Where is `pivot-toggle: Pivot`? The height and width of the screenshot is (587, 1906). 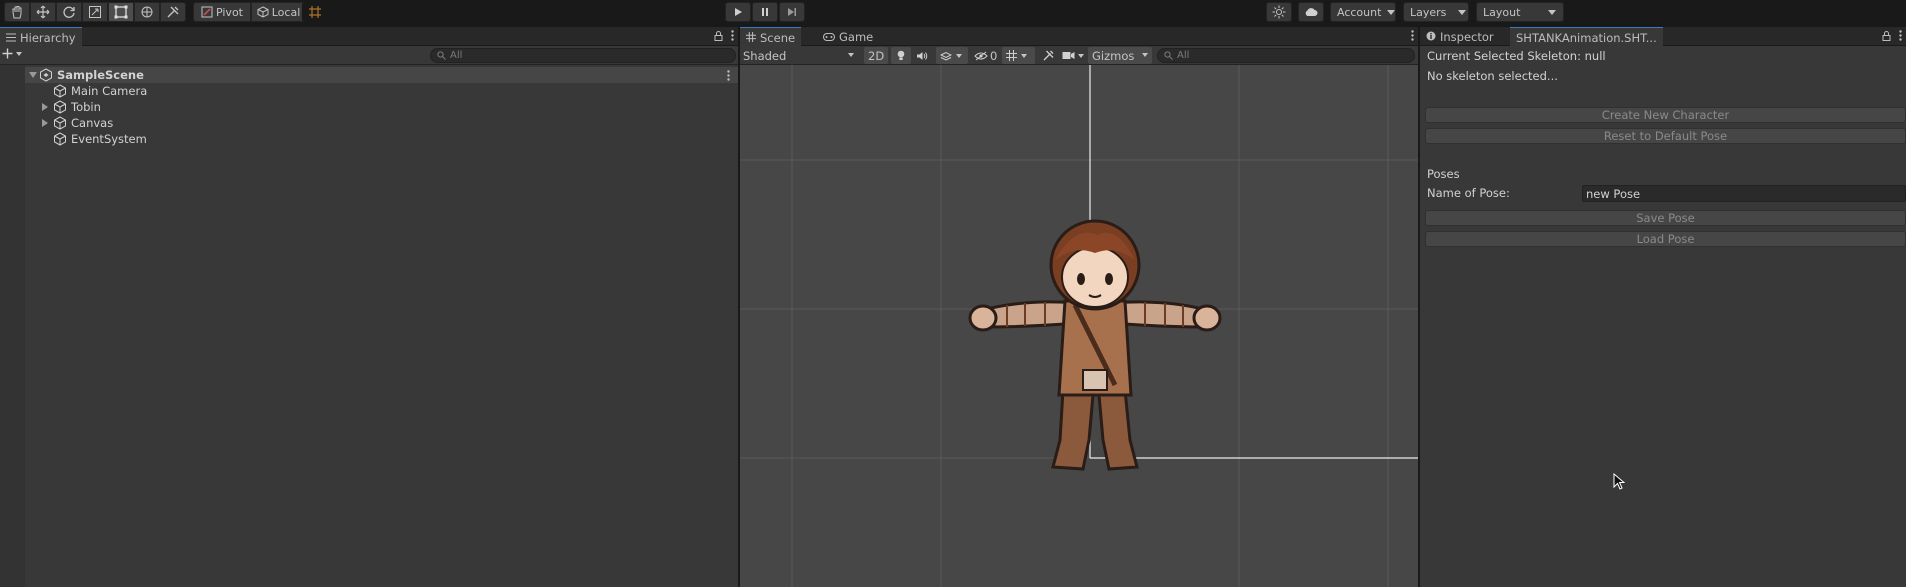 pivot-toggle: Pivot is located at coordinates (222, 12).